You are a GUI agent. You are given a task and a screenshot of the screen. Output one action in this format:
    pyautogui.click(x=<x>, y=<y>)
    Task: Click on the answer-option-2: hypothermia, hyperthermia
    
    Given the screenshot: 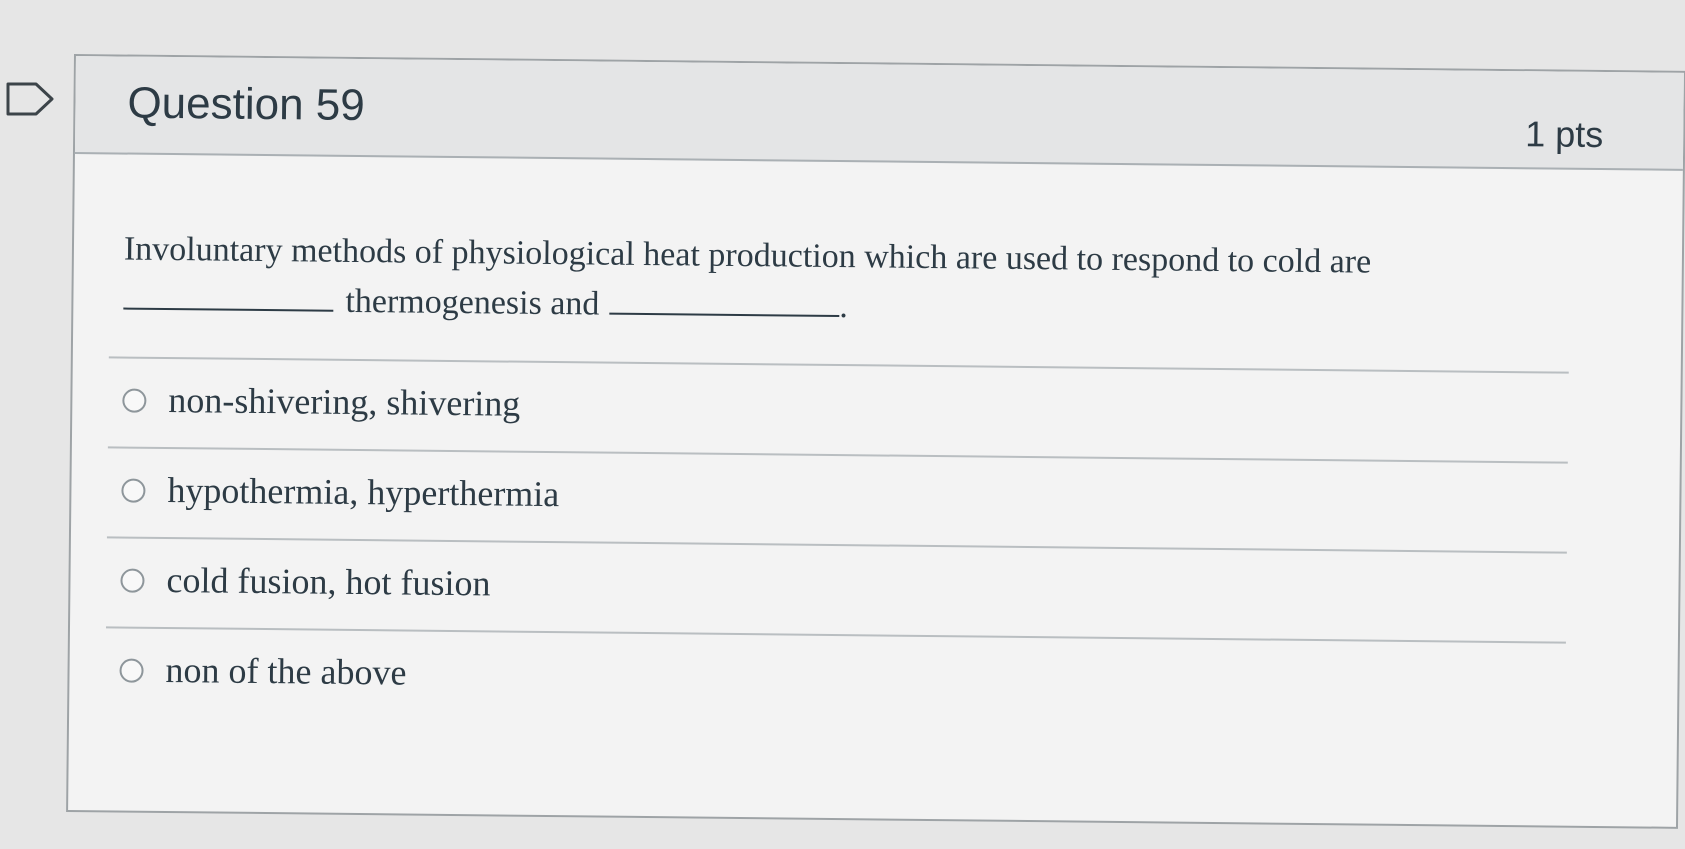 What is the action you would take?
    pyautogui.click(x=837, y=499)
    